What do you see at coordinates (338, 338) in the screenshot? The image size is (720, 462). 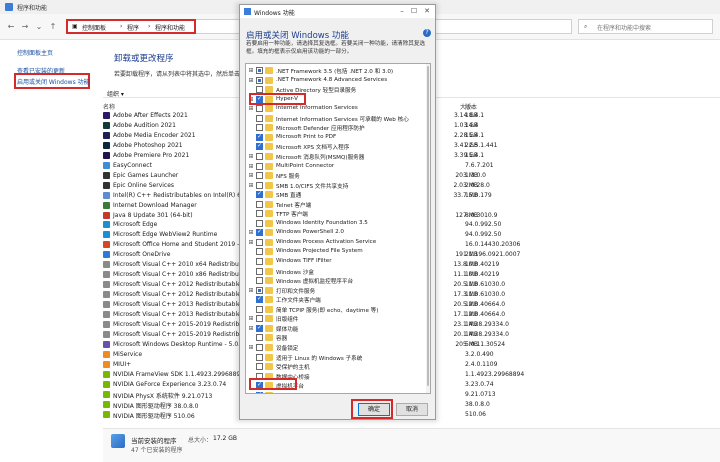 I see `feature-row: 容器` at bounding box center [338, 338].